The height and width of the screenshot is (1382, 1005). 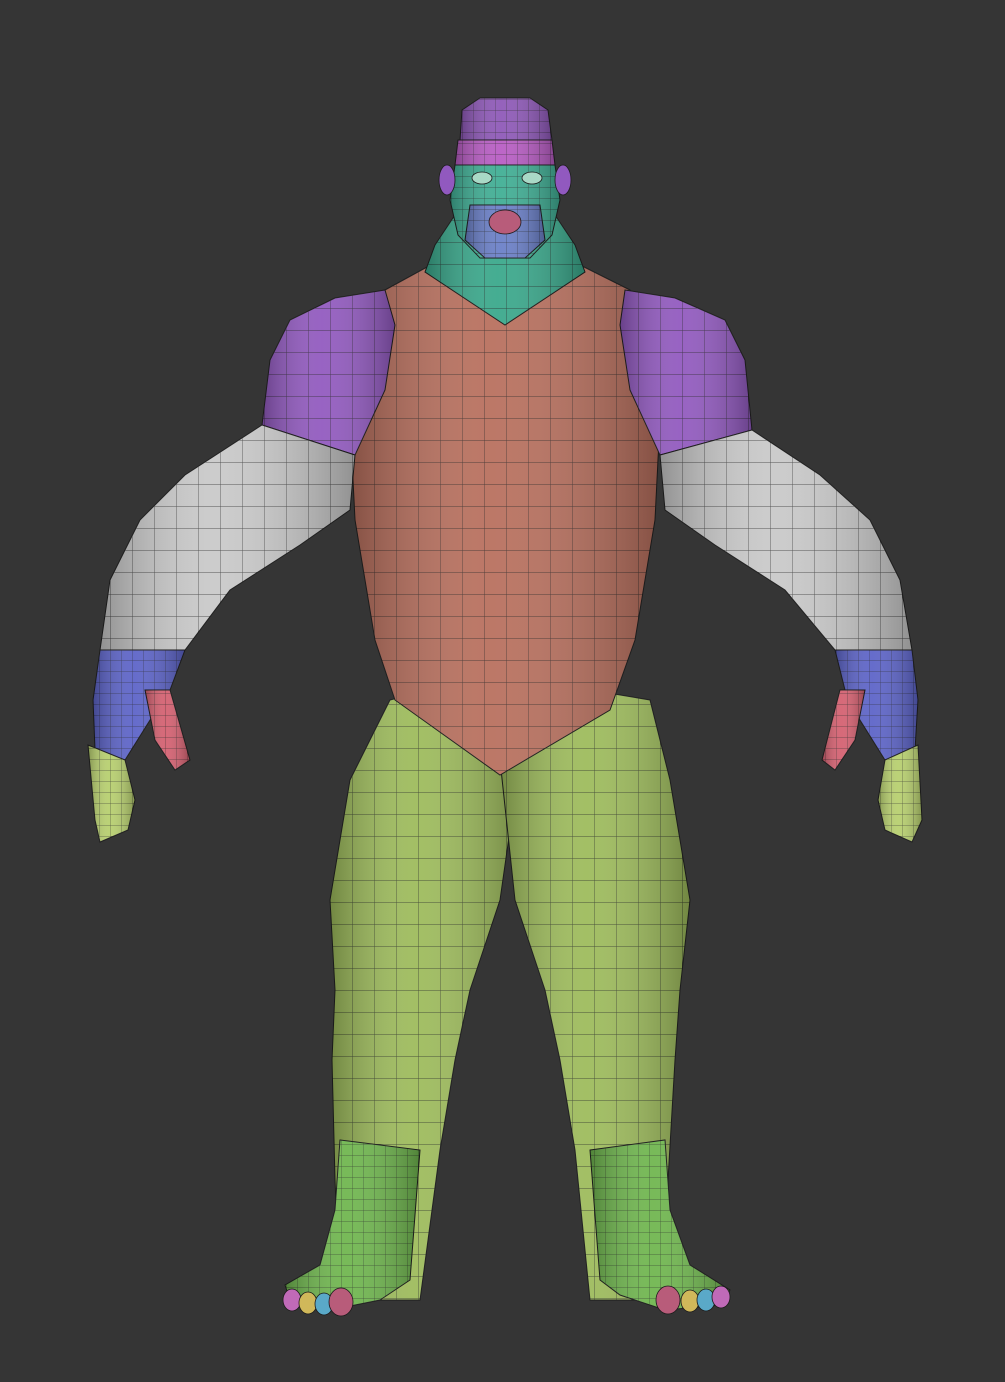 I want to click on right-arm-shading, so click(x=786, y=540).